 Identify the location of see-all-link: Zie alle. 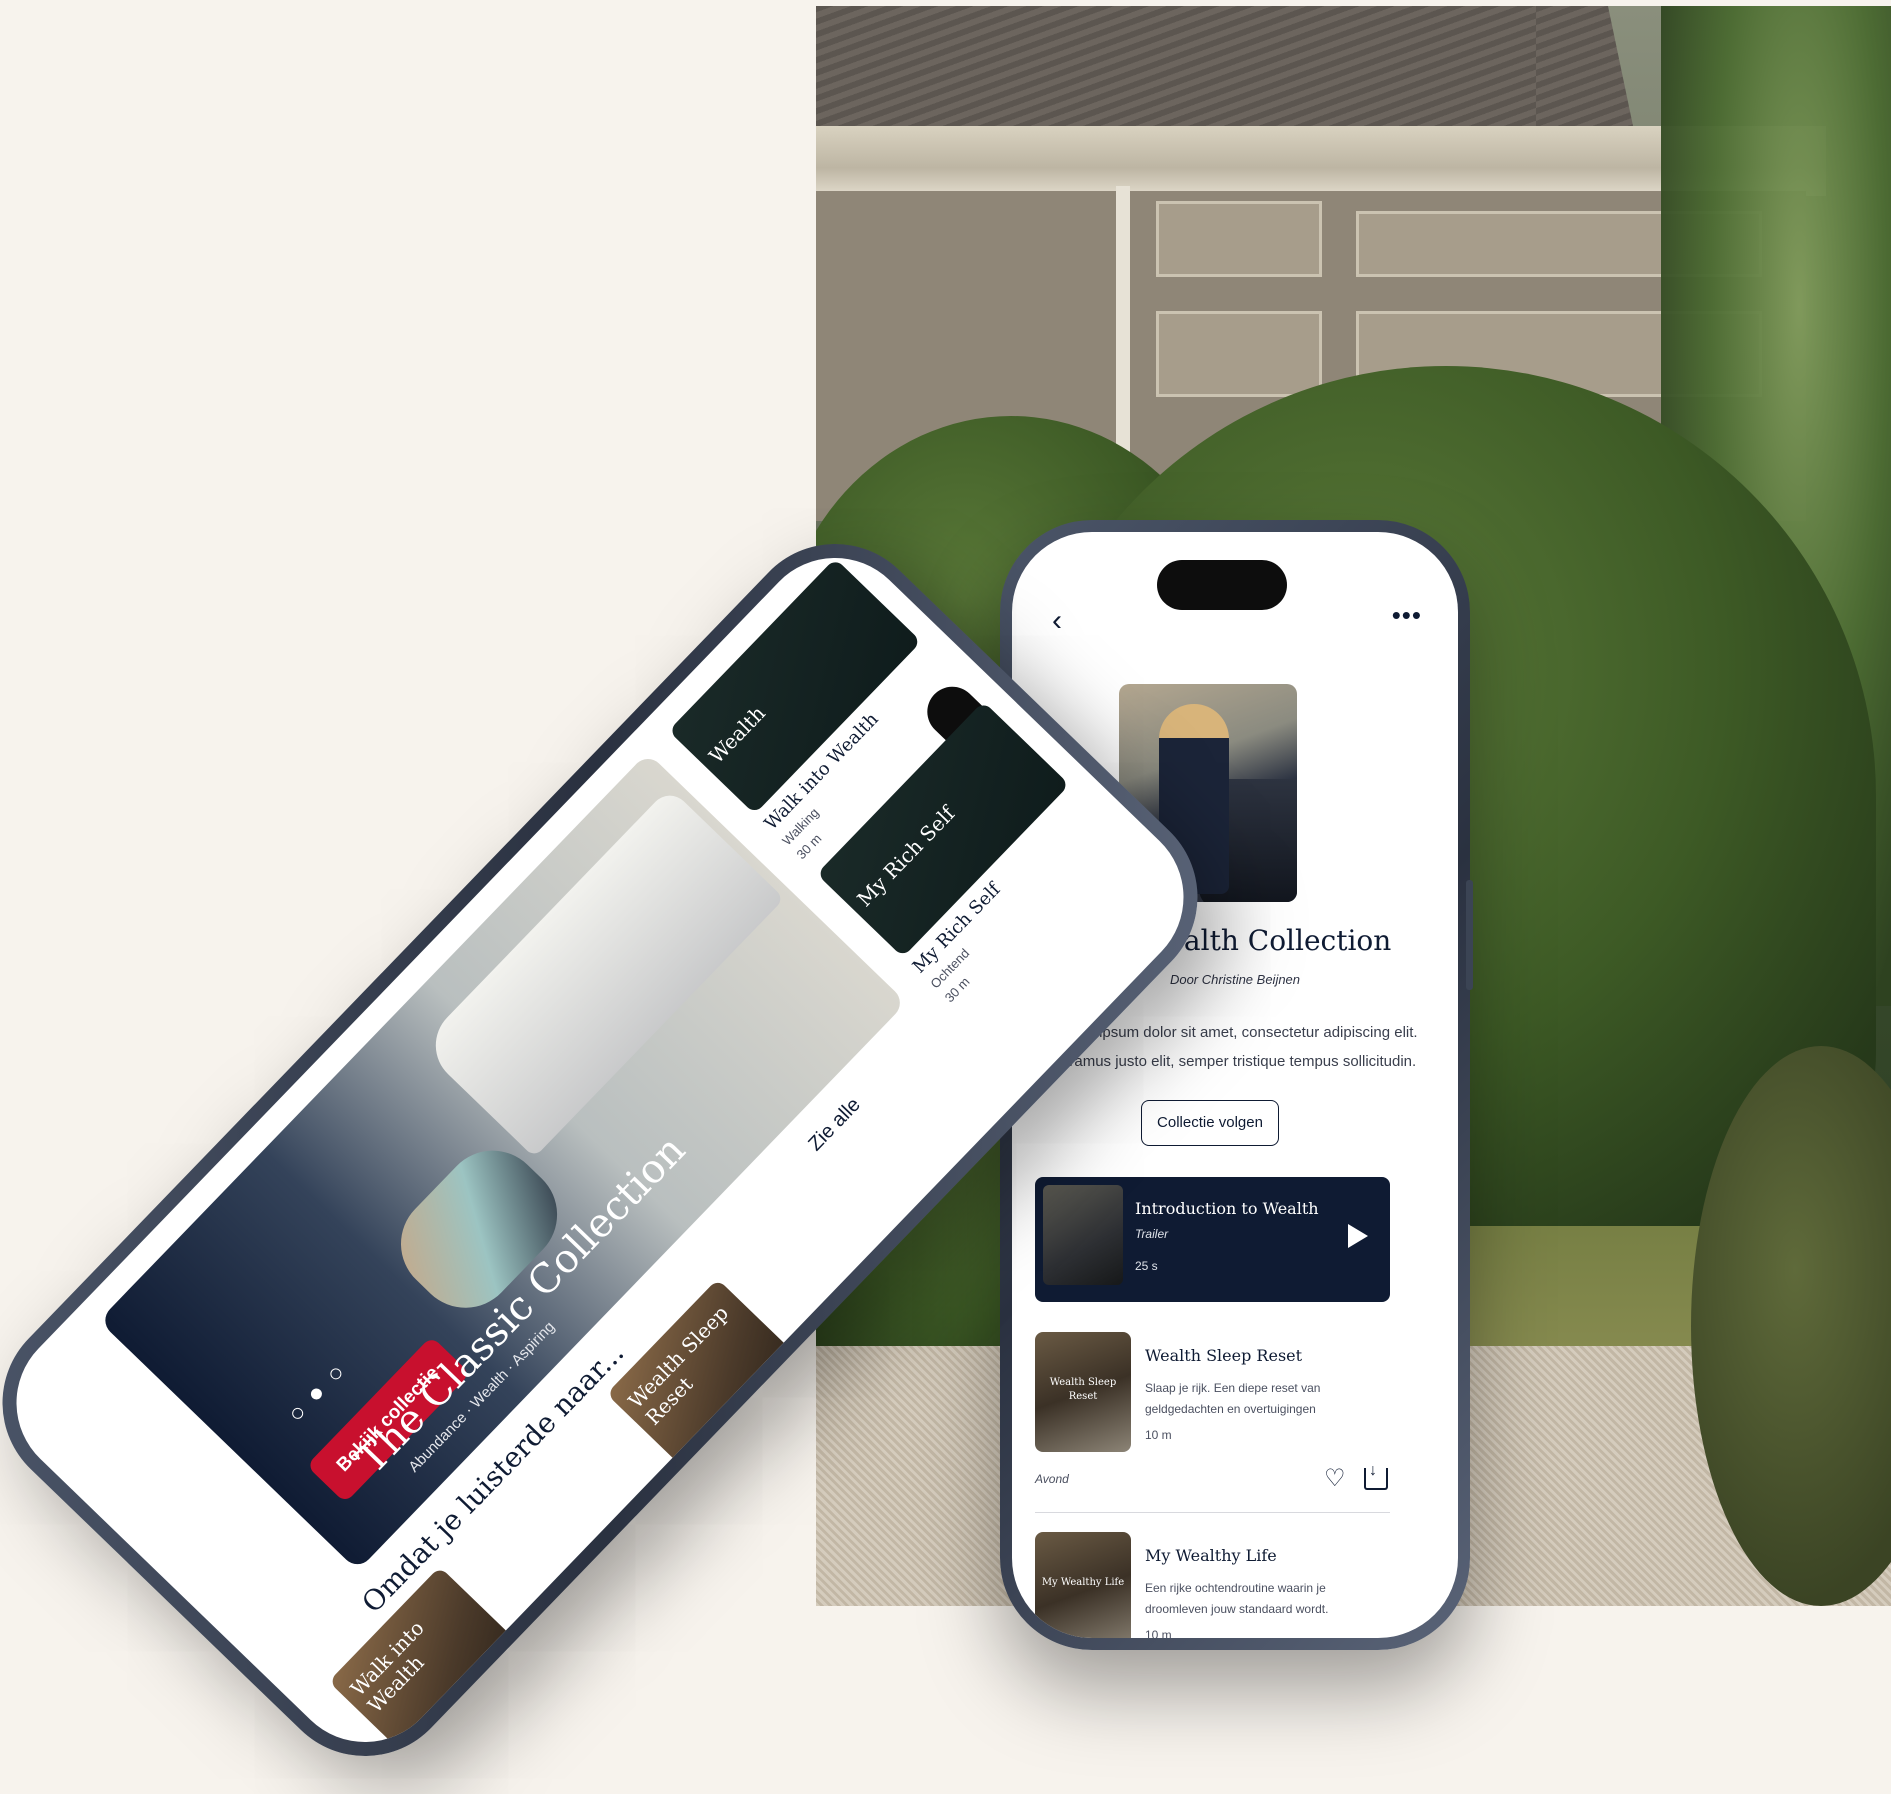
(834, 1125).